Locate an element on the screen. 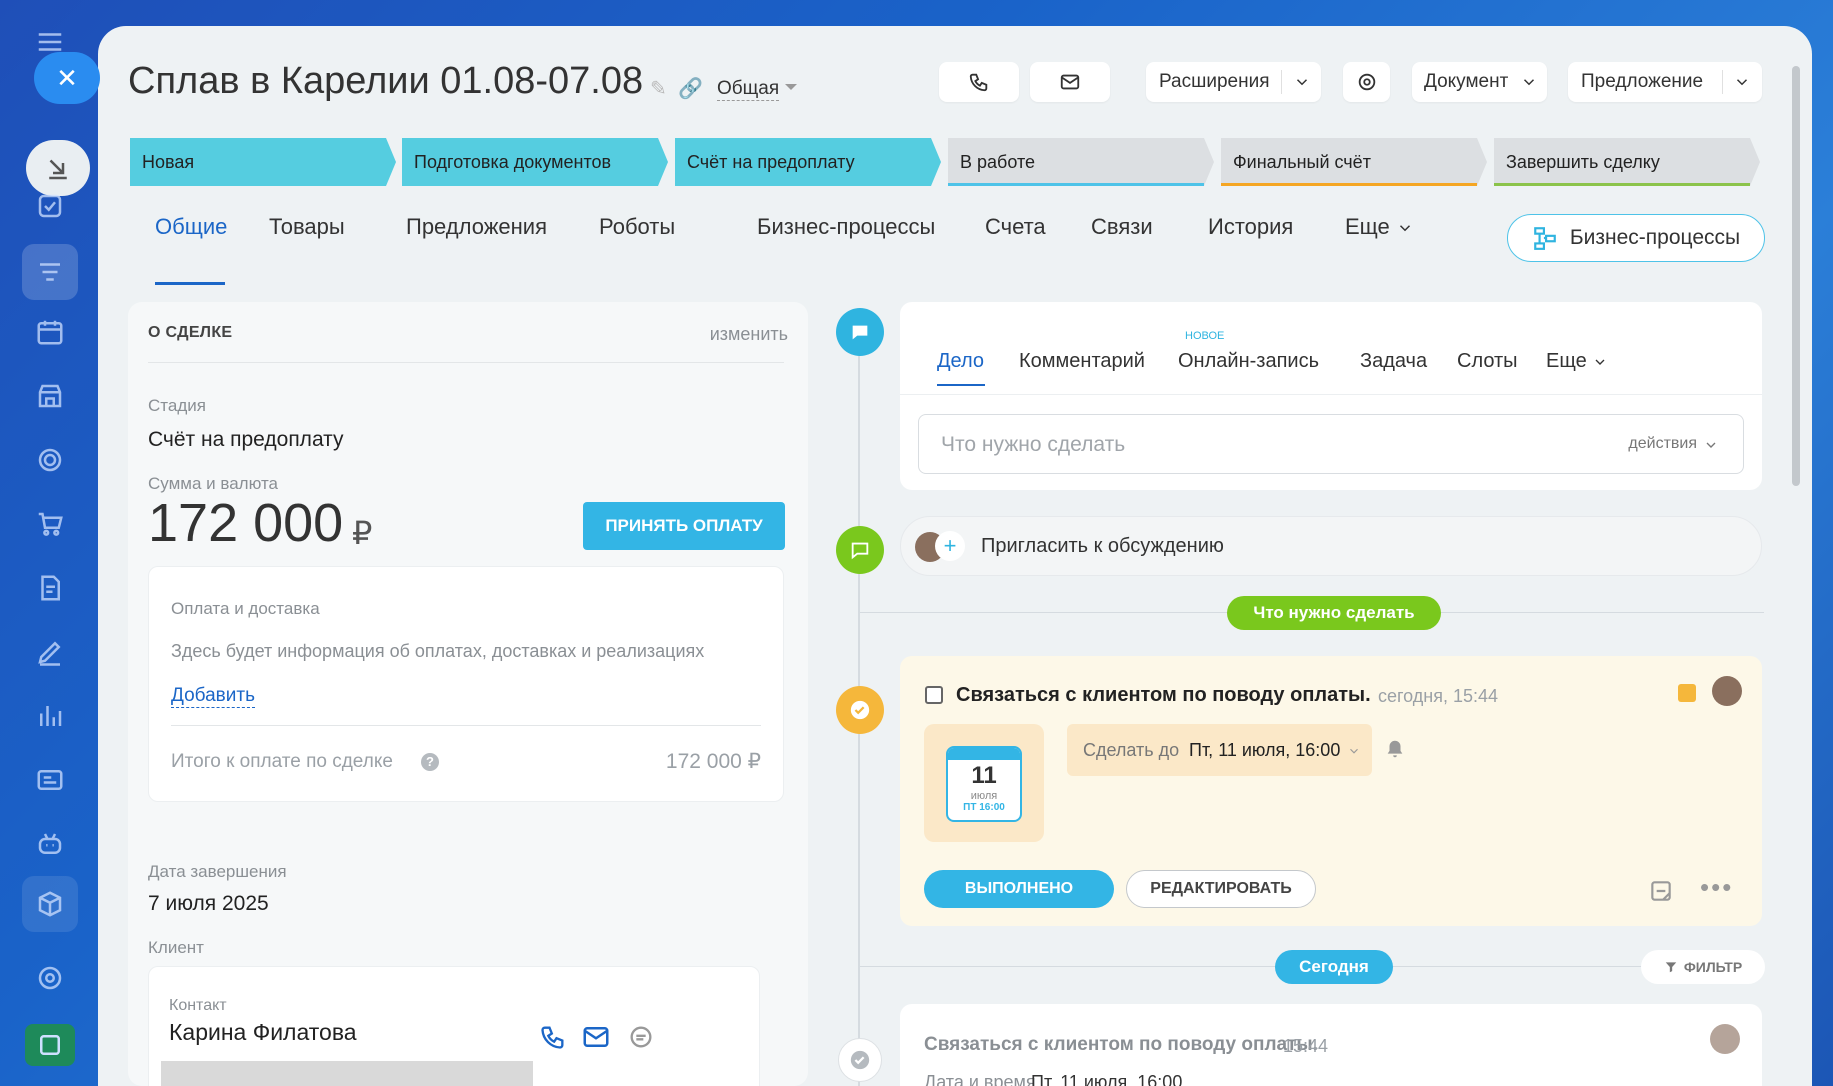 Image resolution: width=1833 pixels, height=1086 pixels. history-time: 15:44 is located at coordinates (1306, 1046).